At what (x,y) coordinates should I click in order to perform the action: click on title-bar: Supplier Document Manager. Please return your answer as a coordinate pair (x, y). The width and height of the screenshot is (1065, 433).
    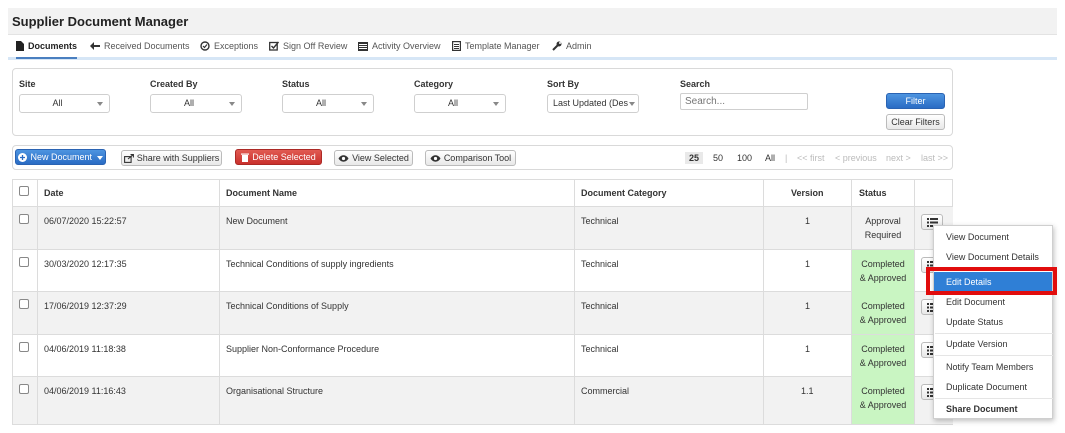
    Looking at the image, I should click on (532, 21).